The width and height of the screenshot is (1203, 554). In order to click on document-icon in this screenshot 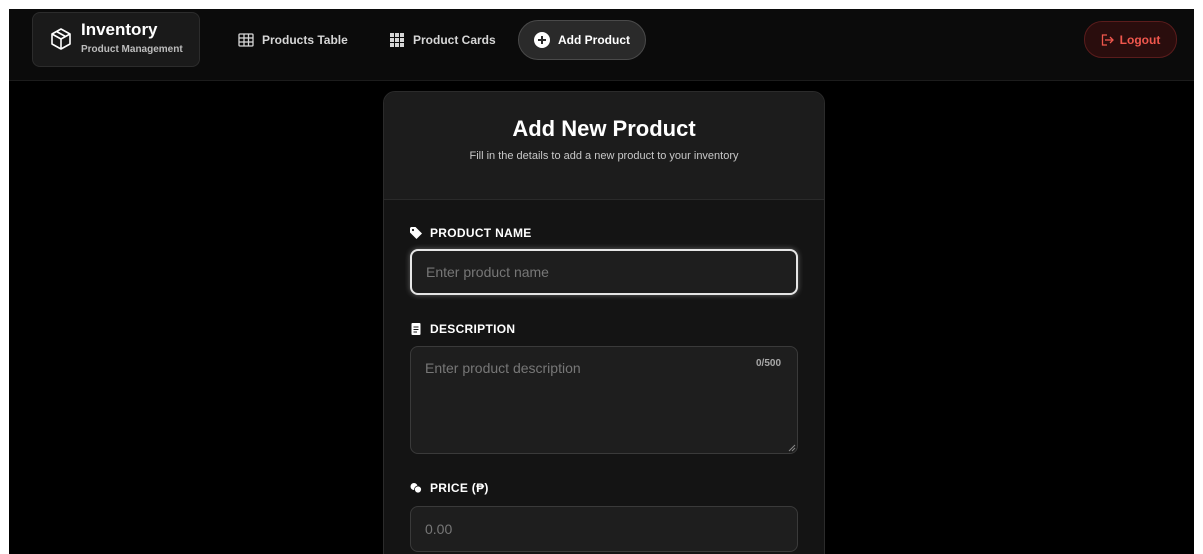, I will do `click(416, 329)`.